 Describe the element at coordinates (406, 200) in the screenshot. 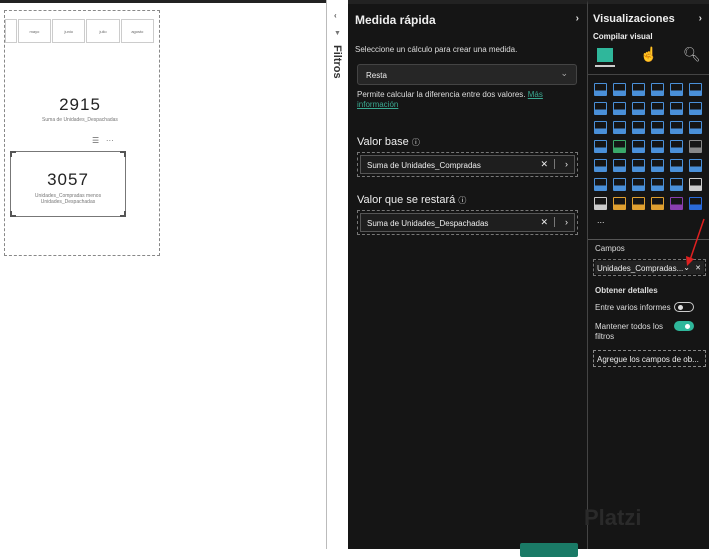

I see `section-label: Valor que se restará` at that location.